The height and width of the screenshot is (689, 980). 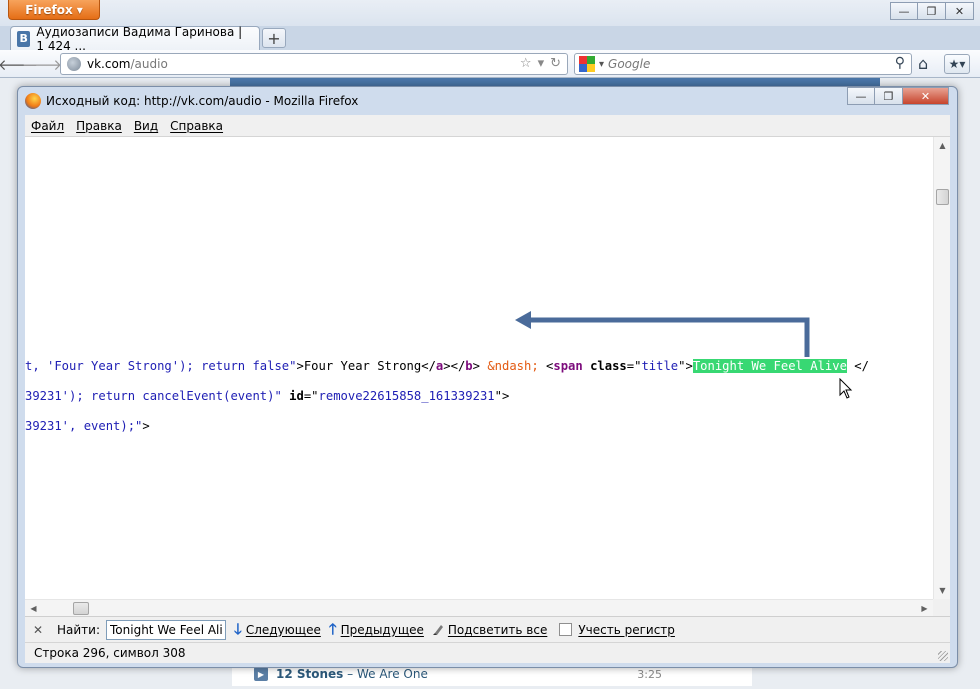 What do you see at coordinates (924, 608) in the screenshot?
I see `scroll-right-icon: ▶` at bounding box center [924, 608].